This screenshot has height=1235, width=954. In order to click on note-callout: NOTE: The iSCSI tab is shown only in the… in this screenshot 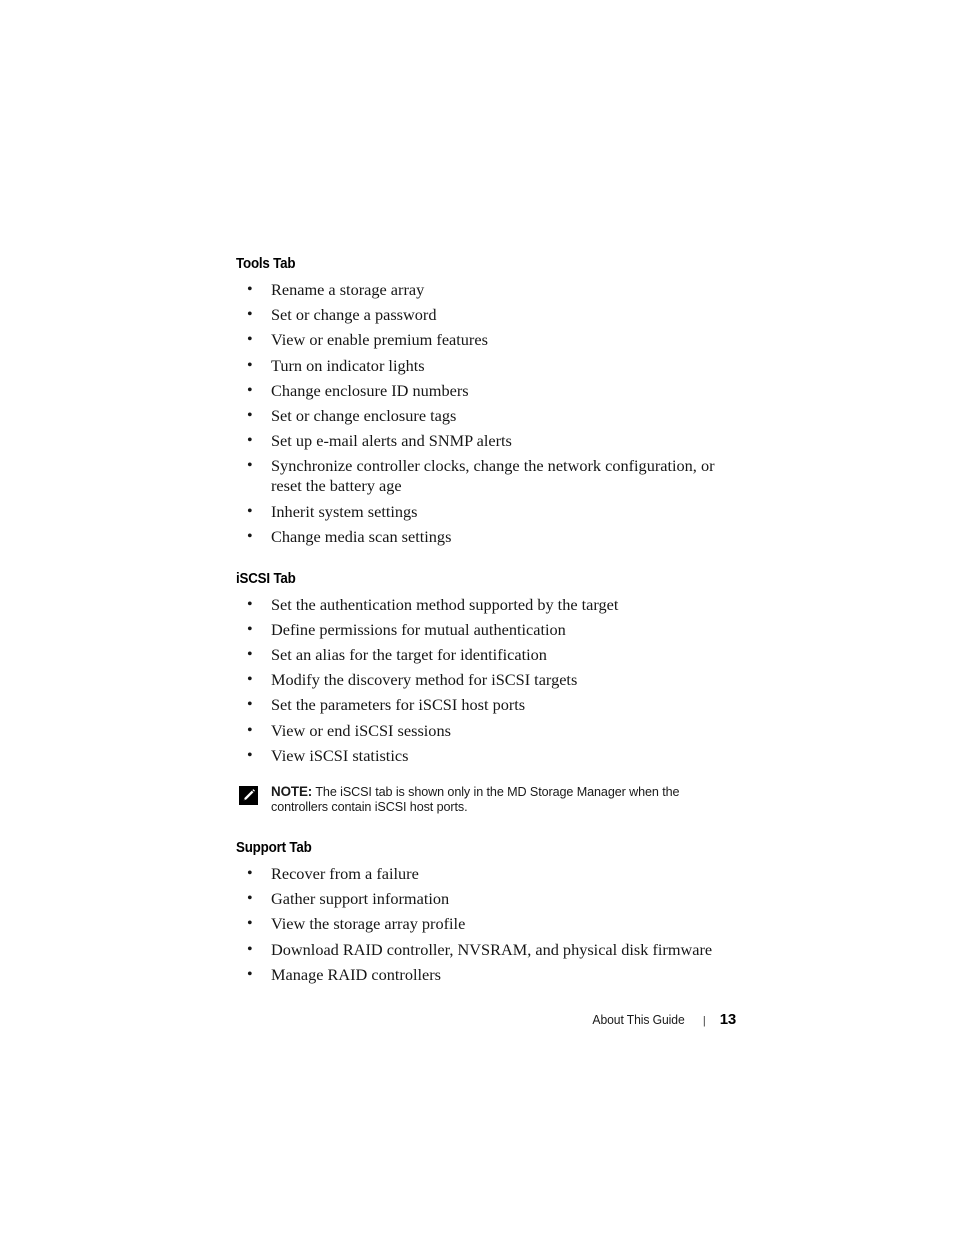, I will do `click(486, 800)`.